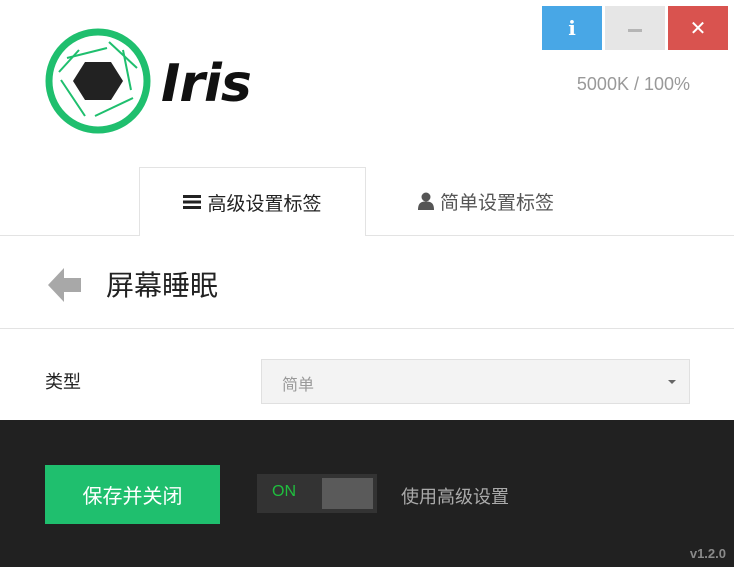 Image resolution: width=734 pixels, height=567 pixels. What do you see at coordinates (475, 381) in the screenshot?
I see `type-select: 简单` at bounding box center [475, 381].